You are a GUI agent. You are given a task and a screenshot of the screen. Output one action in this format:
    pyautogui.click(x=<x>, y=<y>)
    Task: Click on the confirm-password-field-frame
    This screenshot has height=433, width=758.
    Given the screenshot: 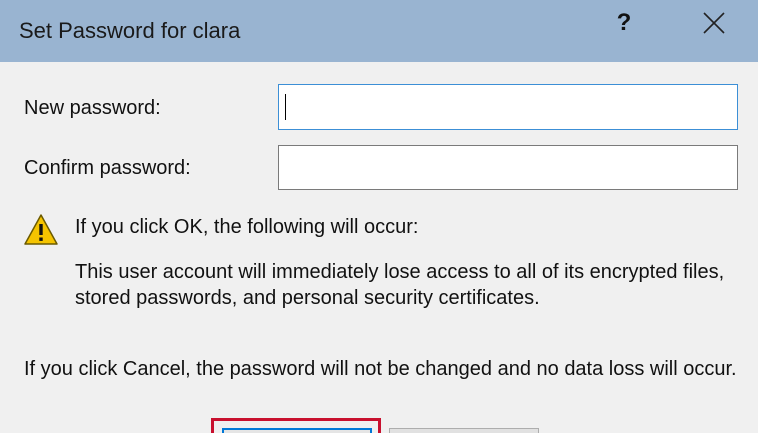 What is the action you would take?
    pyautogui.click(x=508, y=167)
    